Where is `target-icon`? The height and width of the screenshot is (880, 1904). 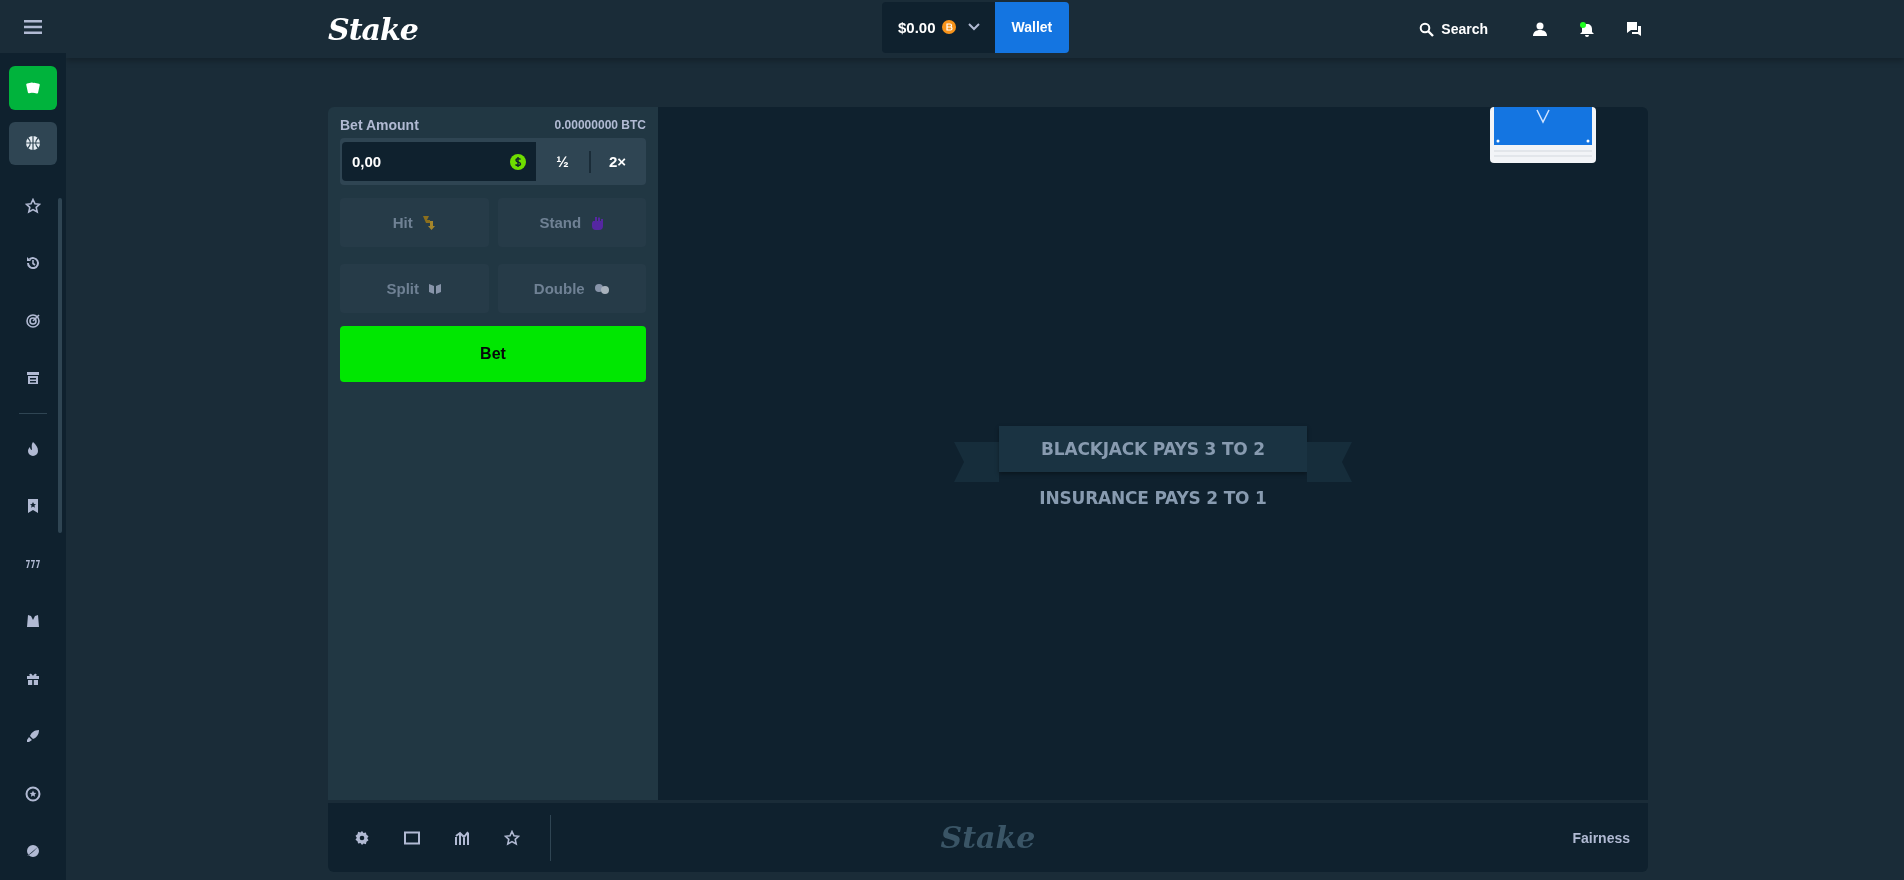
target-icon is located at coordinates (33, 320).